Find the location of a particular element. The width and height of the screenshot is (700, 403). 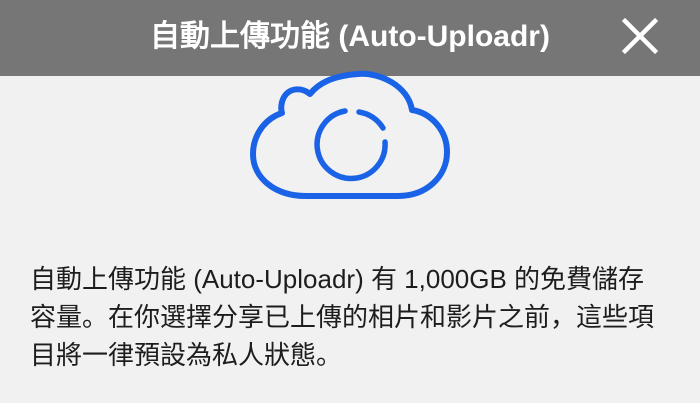

close-button is located at coordinates (640, 38).